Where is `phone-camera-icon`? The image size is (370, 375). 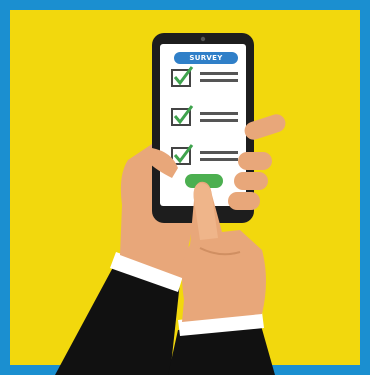 phone-camera-icon is located at coordinates (203, 39).